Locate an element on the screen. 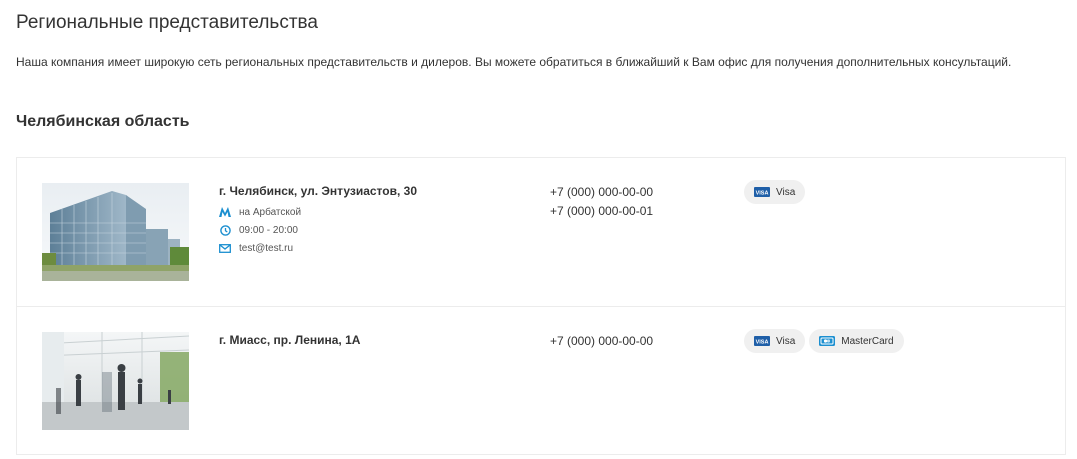  office-phones: +7 (000) 000-00-00 is located at coordinates (601, 341).